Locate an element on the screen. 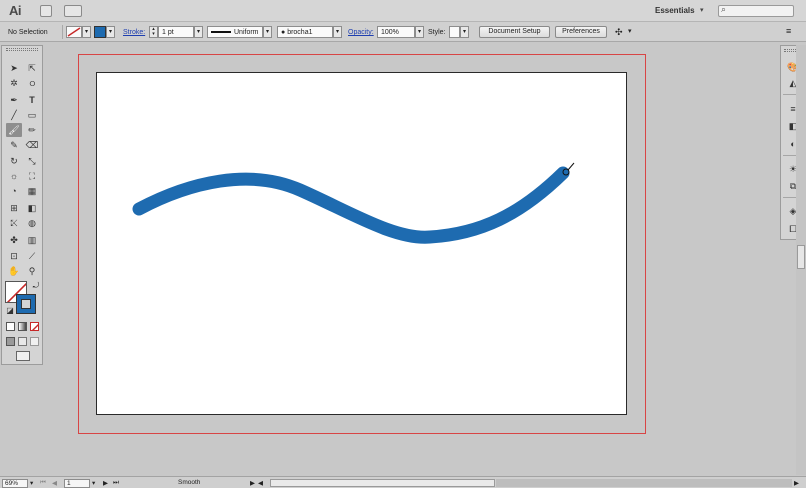 Image resolution: width=806 pixels, height=488 pixels. lasso-tool-icon: ഠ is located at coordinates (32, 83).